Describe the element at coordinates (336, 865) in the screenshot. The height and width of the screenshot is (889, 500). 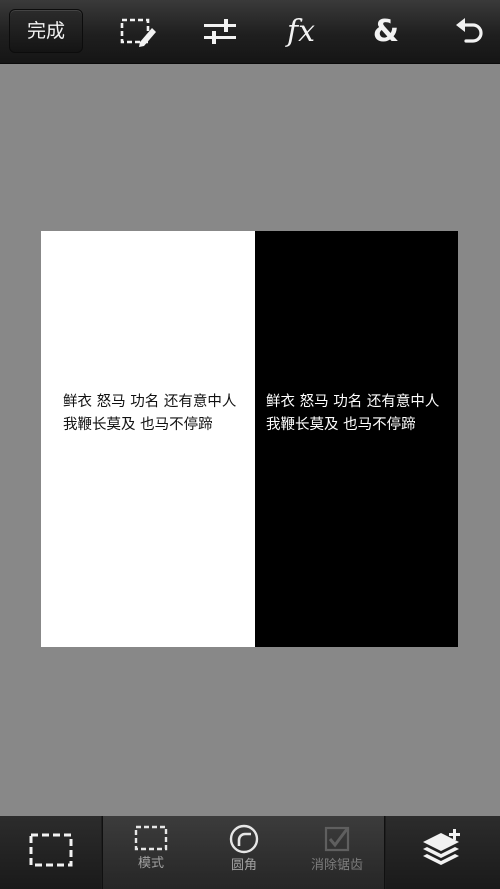
I see `antialias-label: 消除锯齿` at that location.